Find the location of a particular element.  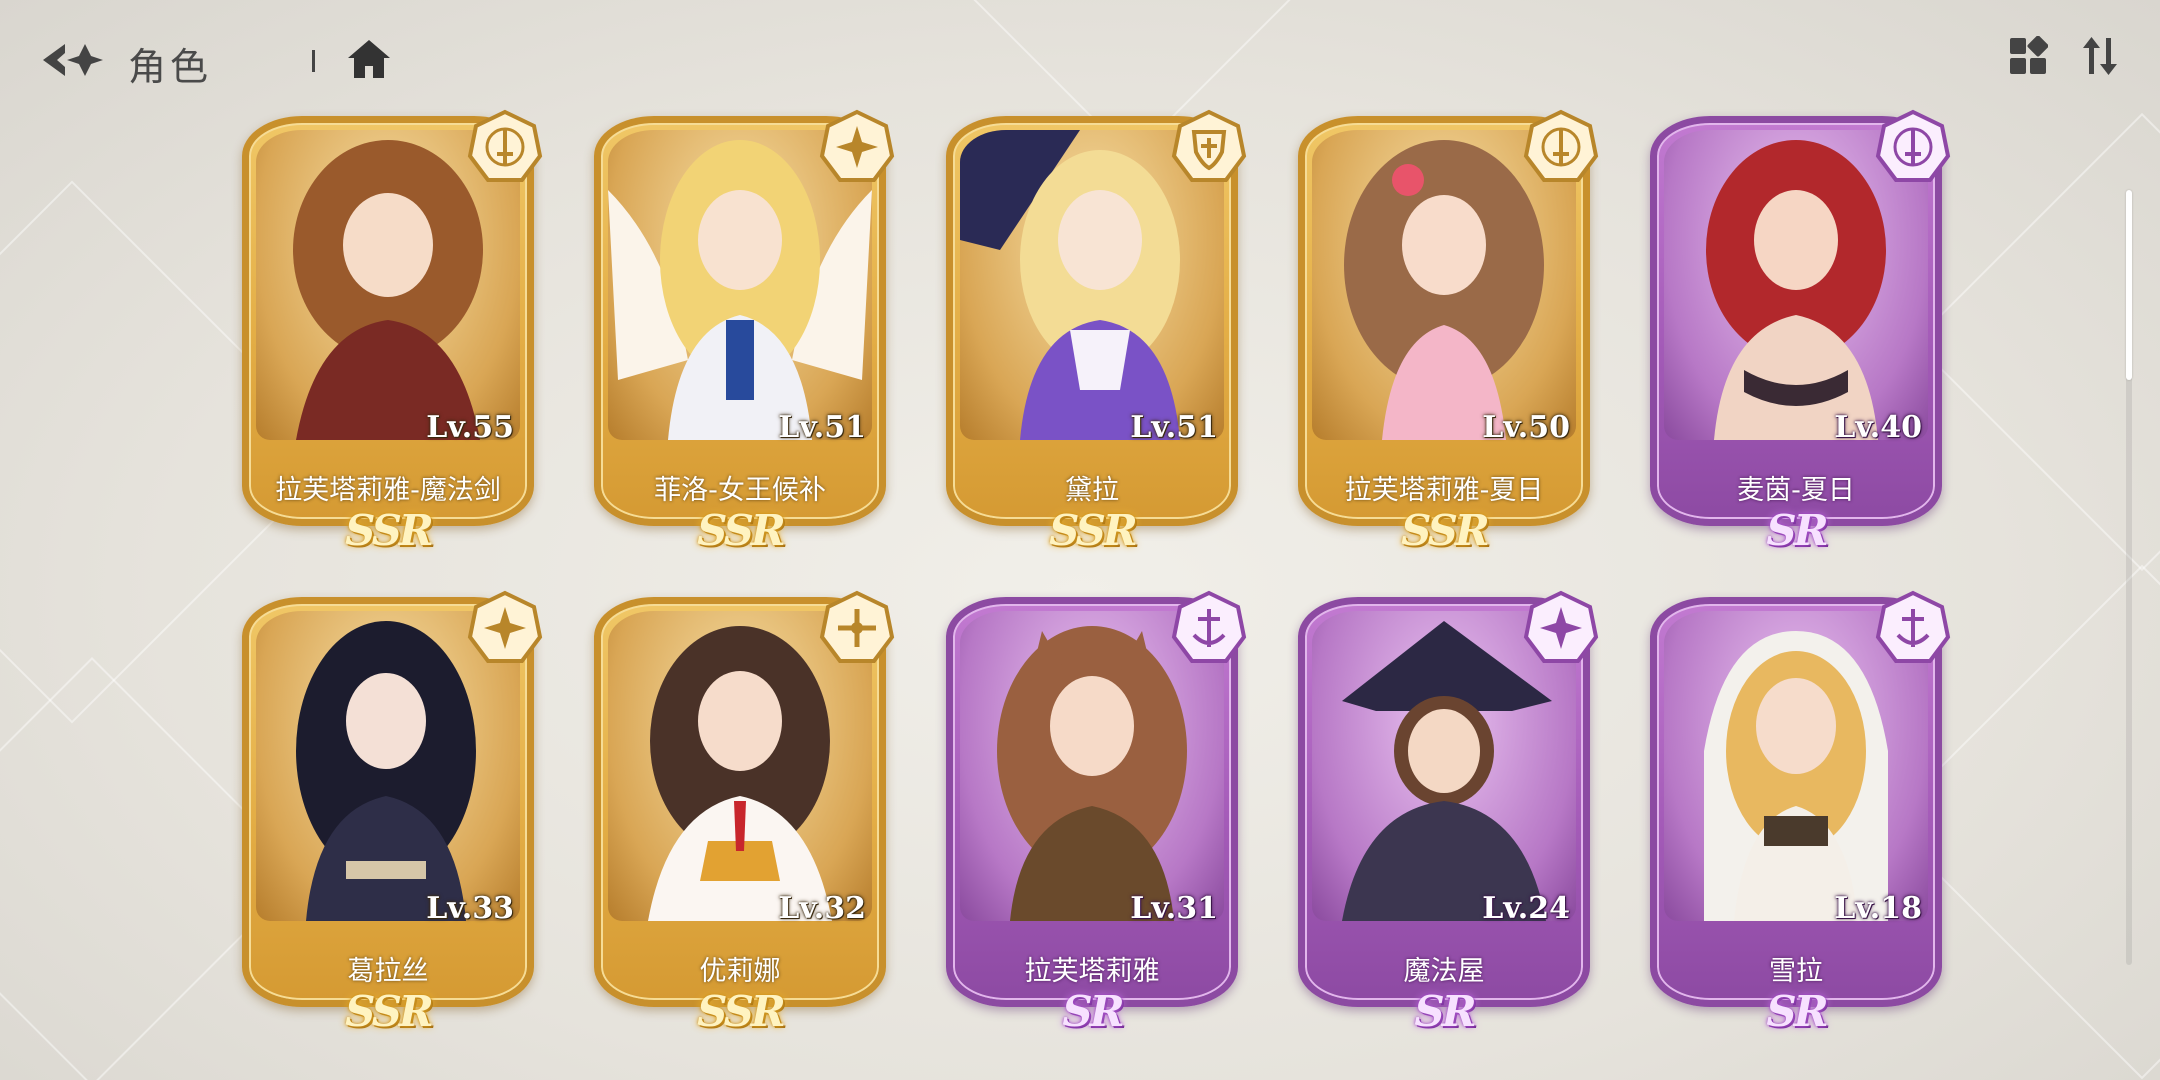

sort-button is located at coordinates (2100, 56).